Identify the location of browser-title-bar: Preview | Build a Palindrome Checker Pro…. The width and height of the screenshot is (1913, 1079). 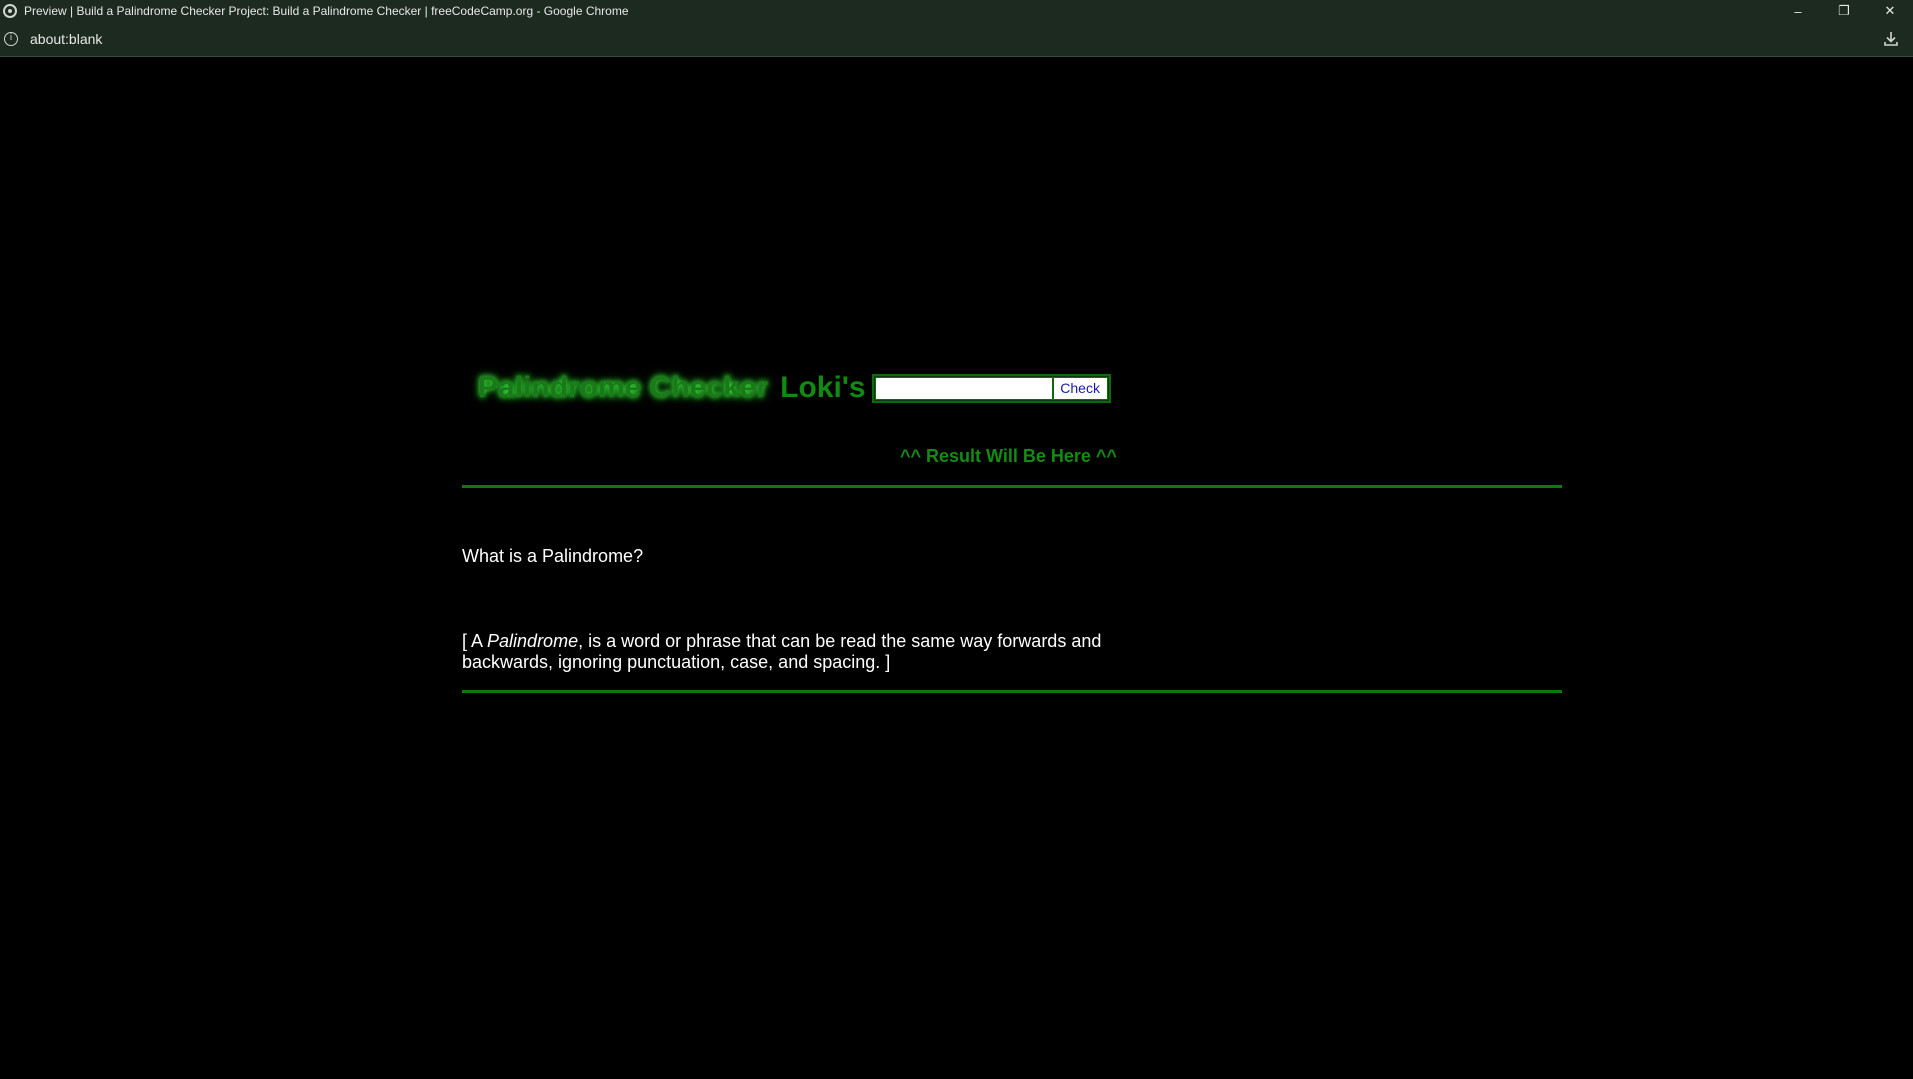
(956, 11).